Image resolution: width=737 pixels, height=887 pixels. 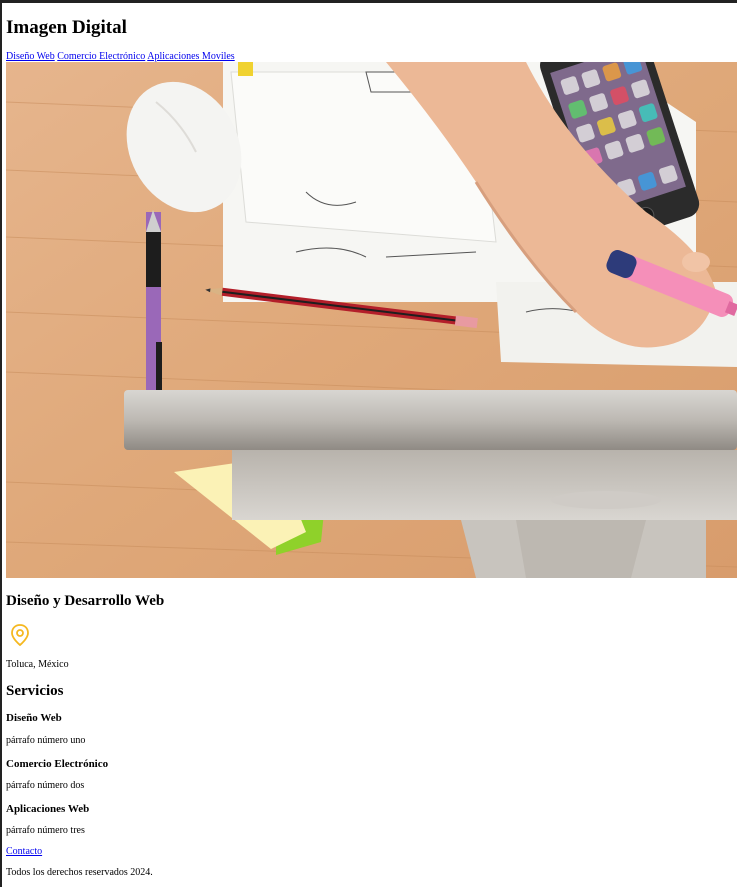 I want to click on service-title-aplicaciones-web: Aplicaciones Web, so click(x=48, y=809).